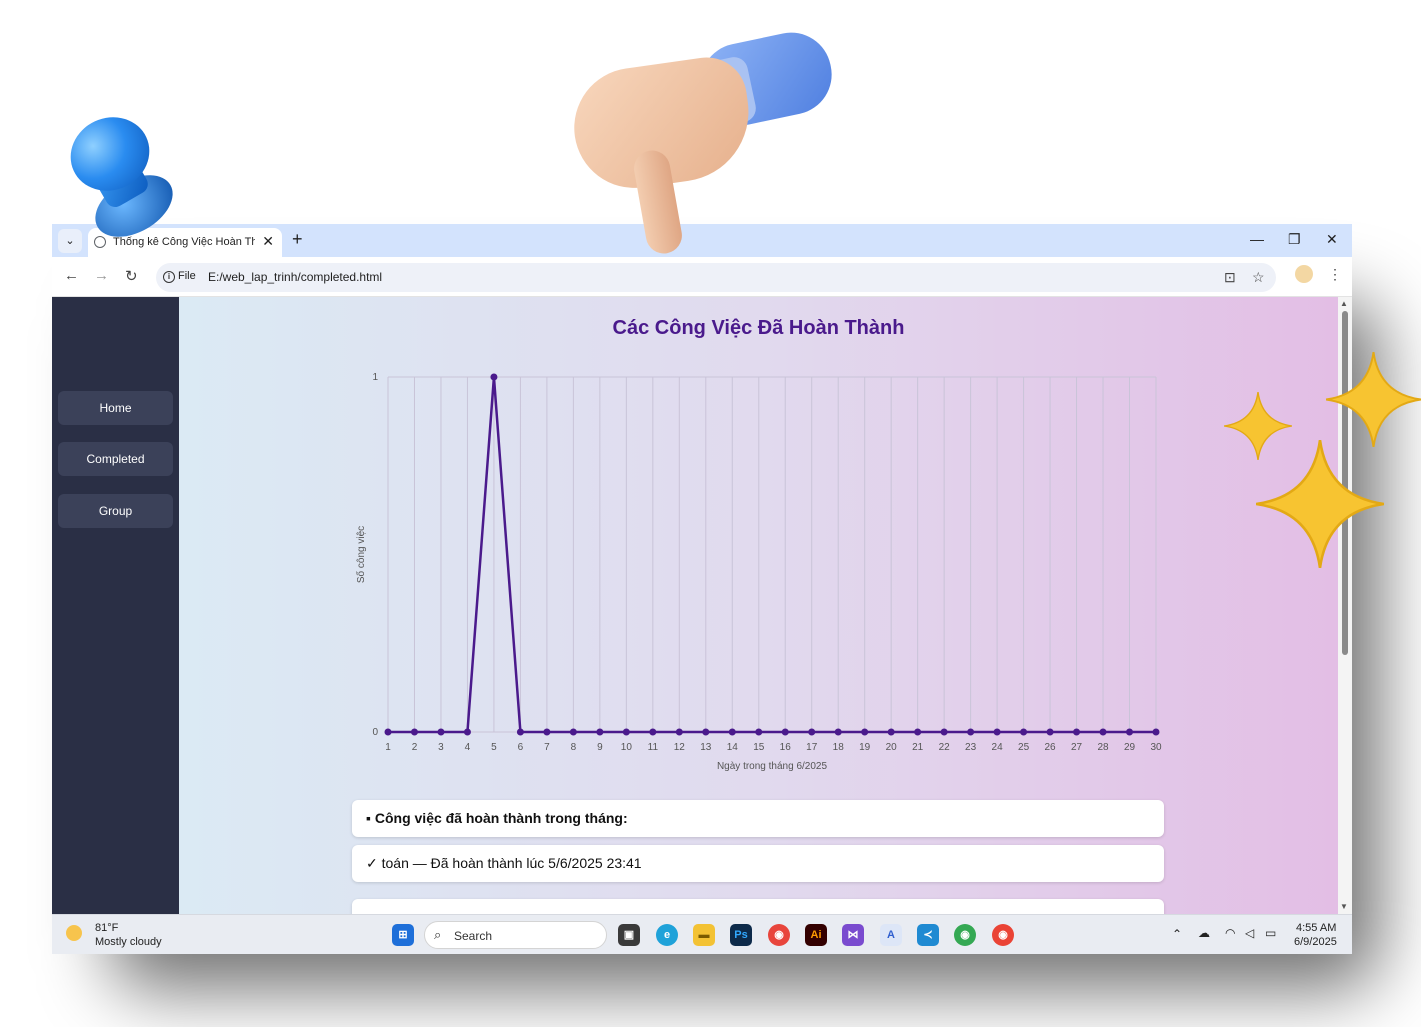  I want to click on volume-icon: ◁, so click(1249, 933).